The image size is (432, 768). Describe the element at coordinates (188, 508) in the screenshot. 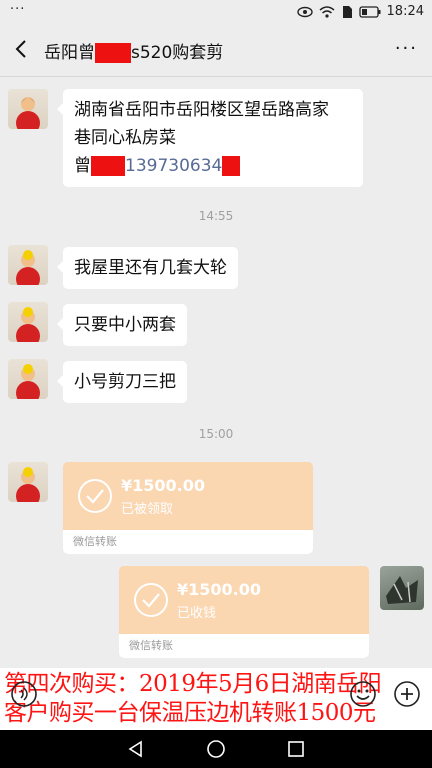

I see `transfer-card-received: ¥1500.00 已被领取 微信转账` at that location.